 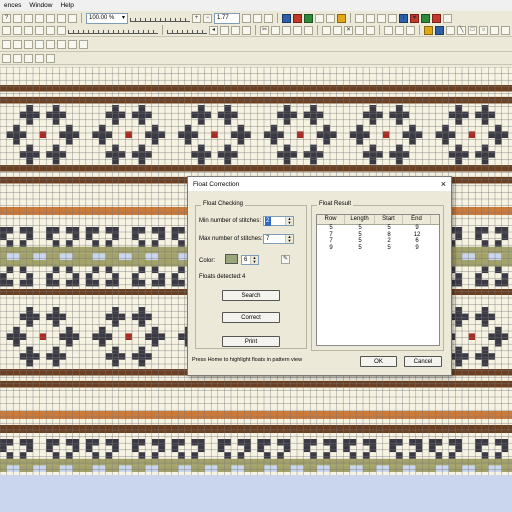 I want to click on paste-icon, so click(x=61, y=30).